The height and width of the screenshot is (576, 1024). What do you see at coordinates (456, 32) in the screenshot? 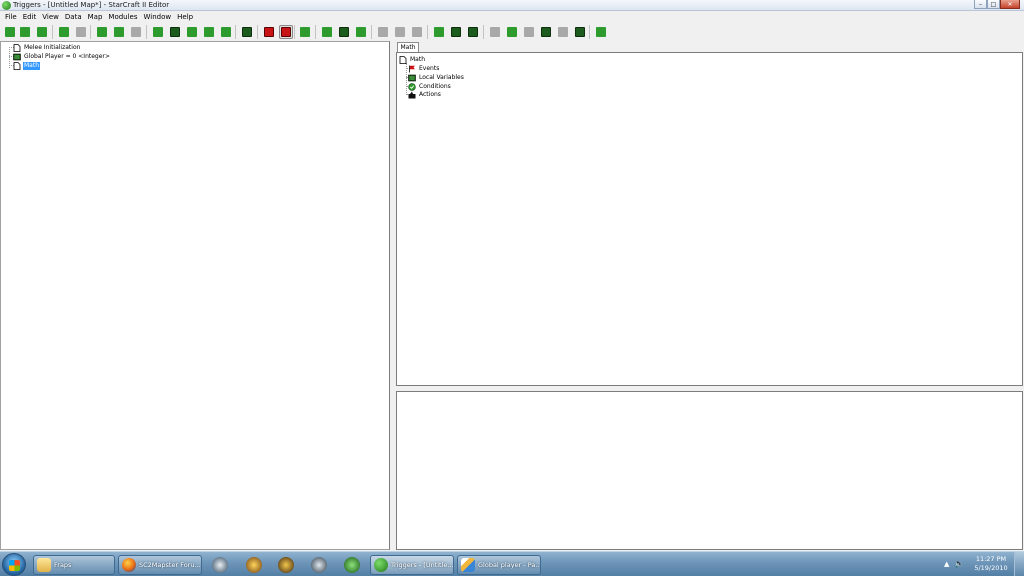
I see `run-button` at bounding box center [456, 32].